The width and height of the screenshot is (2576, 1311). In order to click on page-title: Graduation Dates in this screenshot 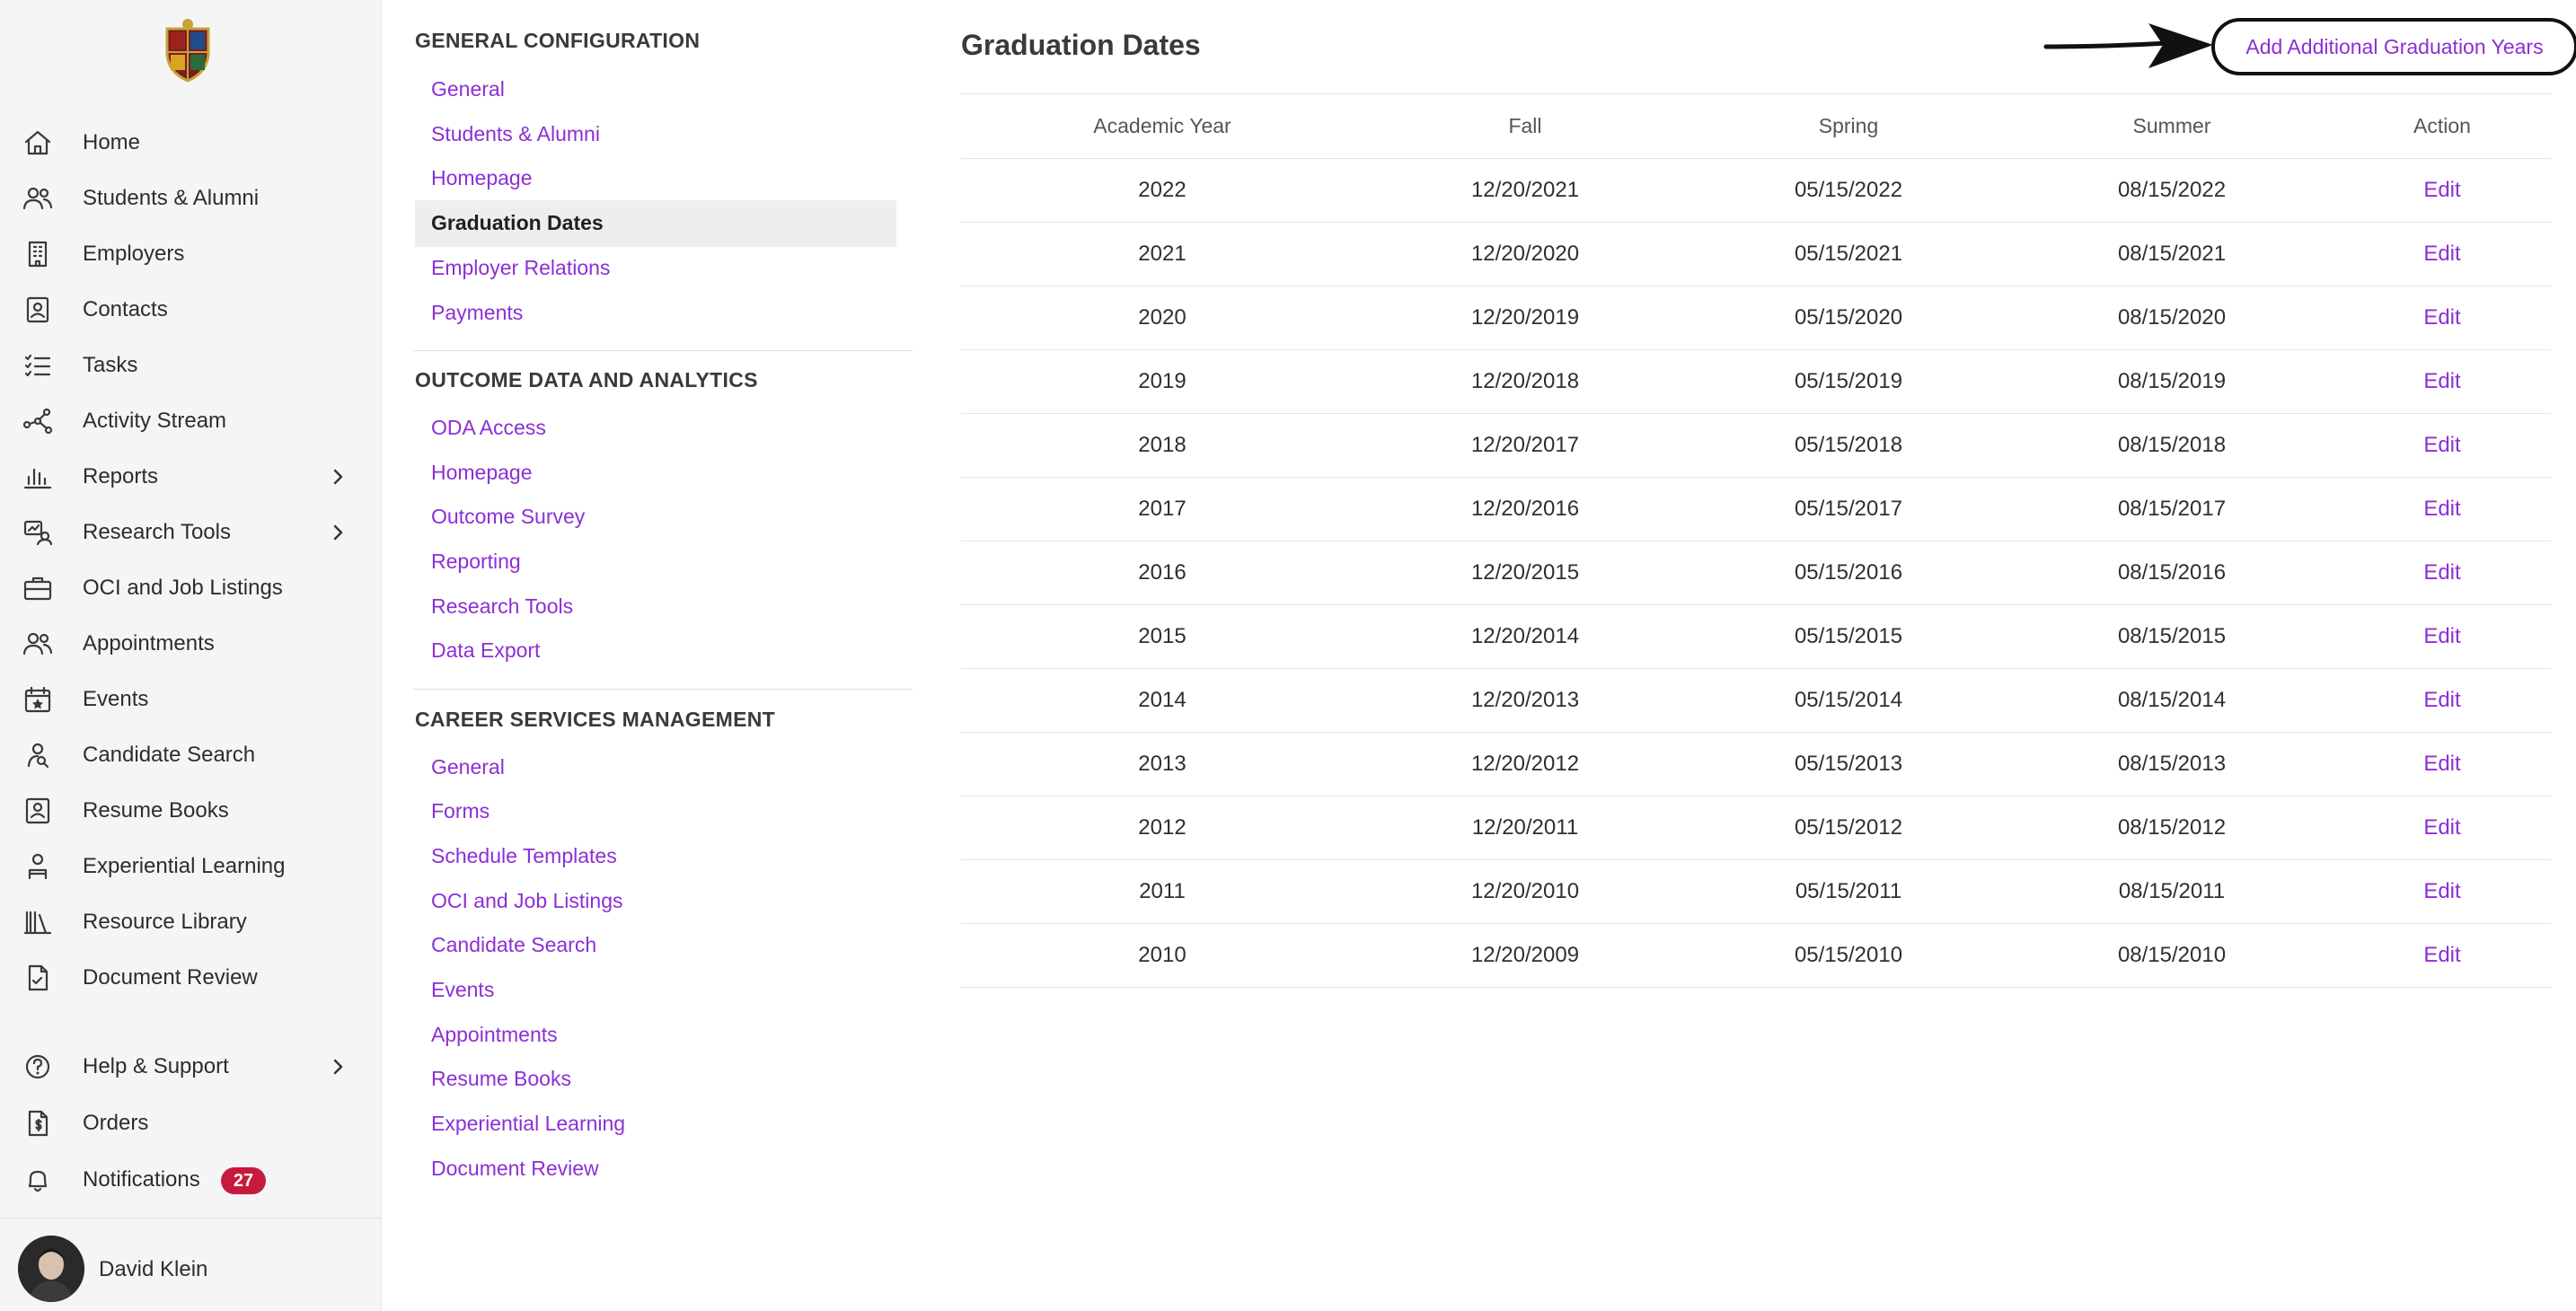, I will do `click(1081, 45)`.